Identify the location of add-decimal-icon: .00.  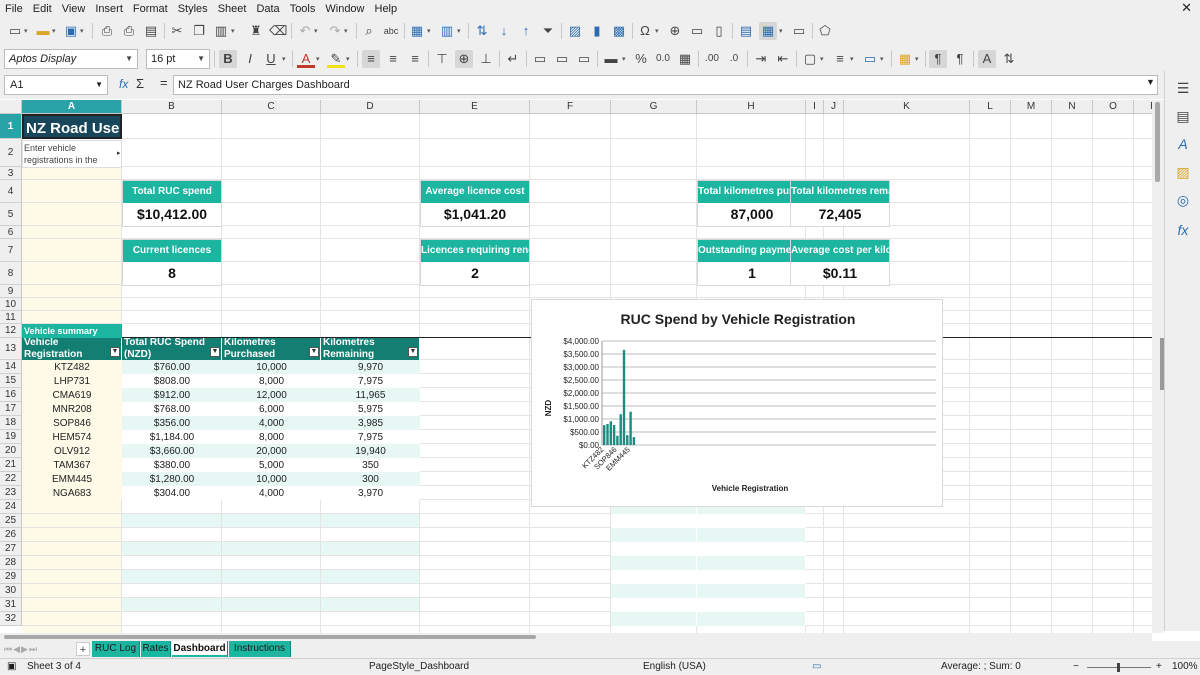
(712, 59).